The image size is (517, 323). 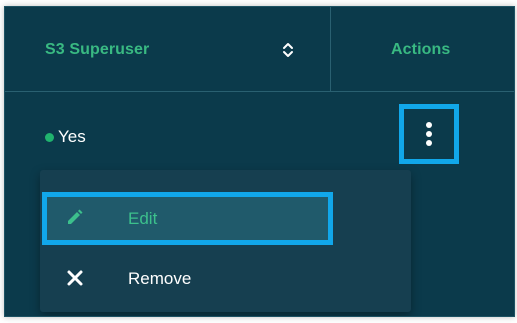 I want to click on status-text: Yes, so click(x=72, y=136).